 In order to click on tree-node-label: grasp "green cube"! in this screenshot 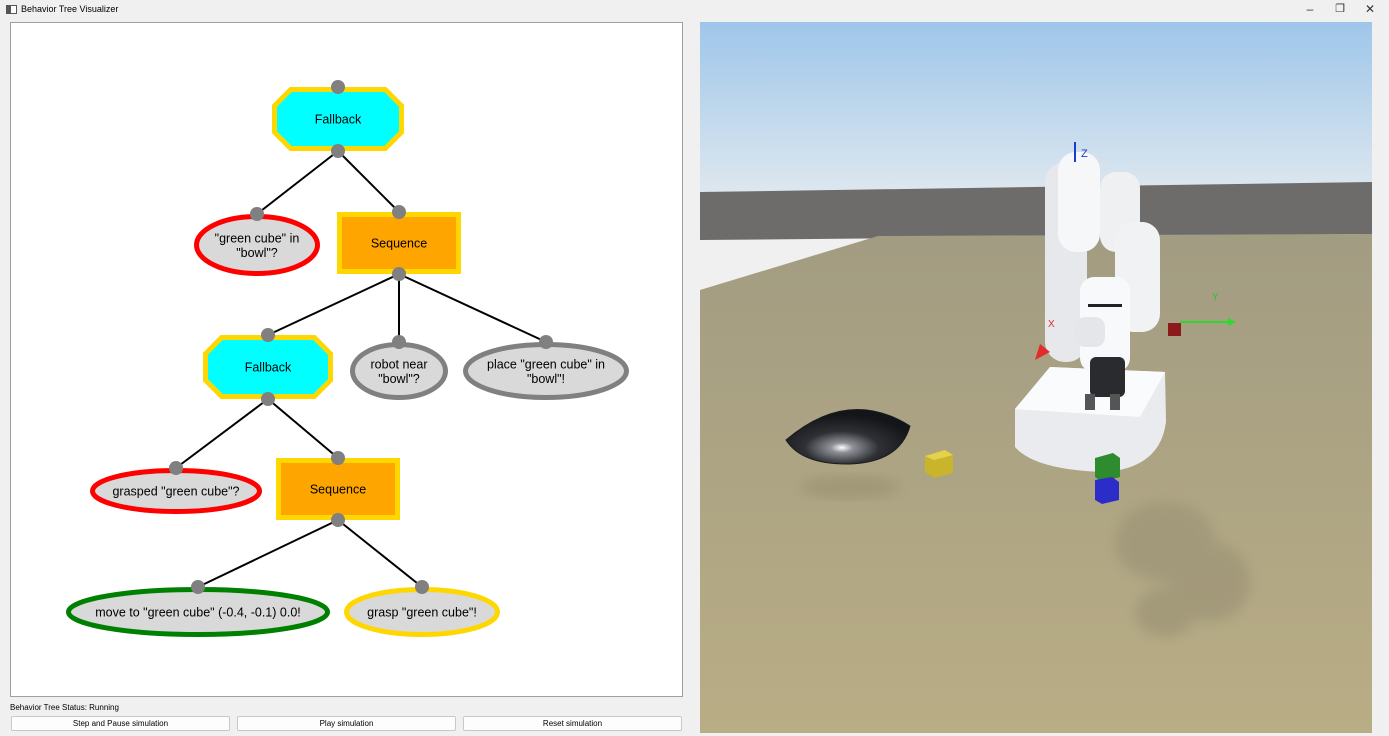, I will do `click(422, 613)`.